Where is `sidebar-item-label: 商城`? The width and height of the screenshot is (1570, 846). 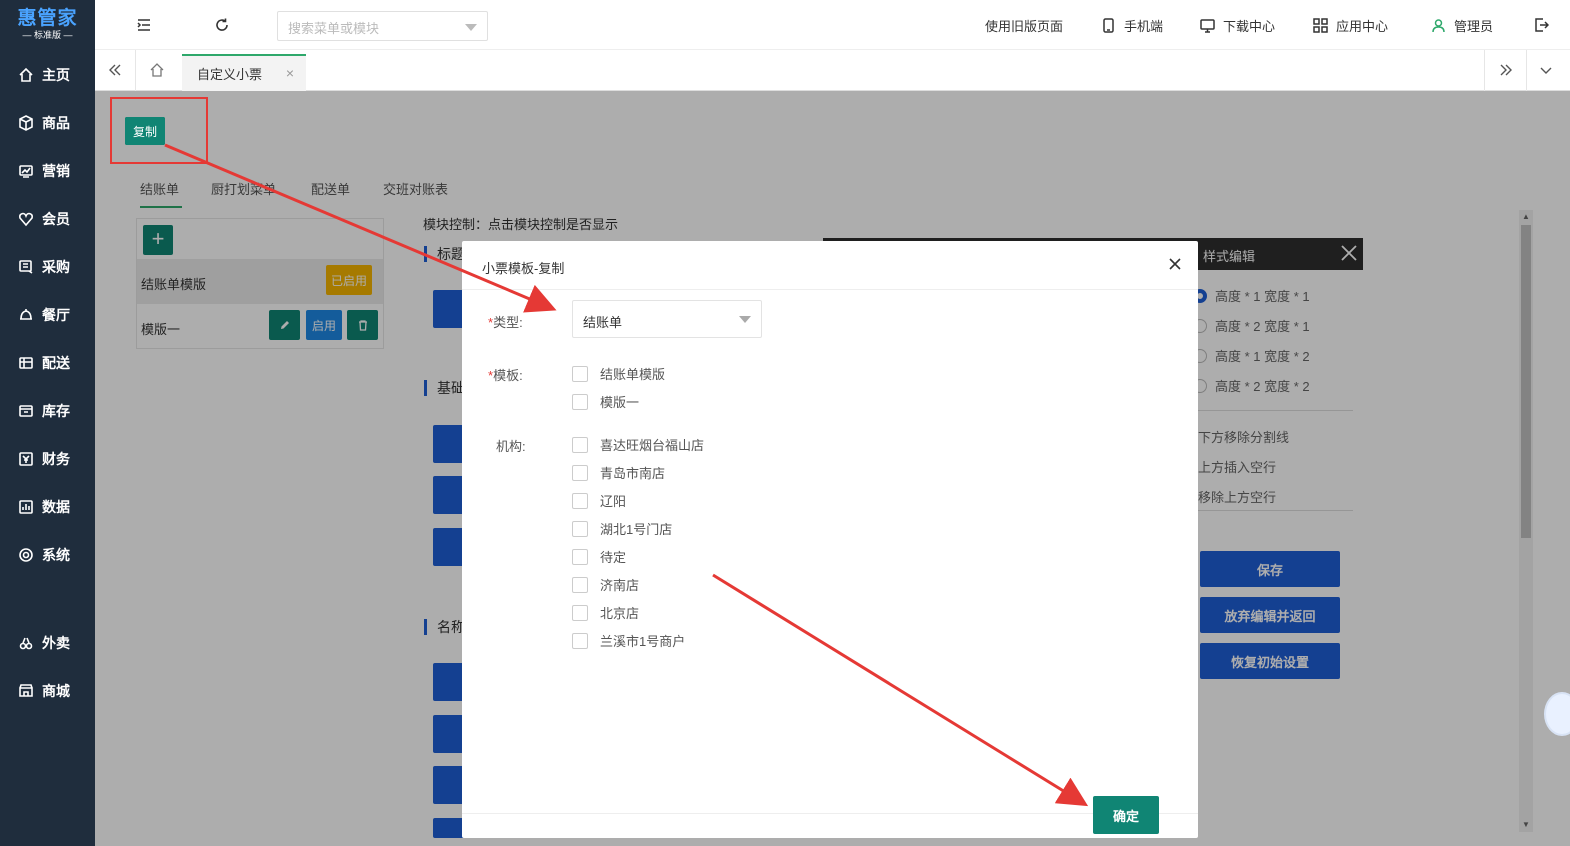 sidebar-item-label: 商城 is located at coordinates (56, 691).